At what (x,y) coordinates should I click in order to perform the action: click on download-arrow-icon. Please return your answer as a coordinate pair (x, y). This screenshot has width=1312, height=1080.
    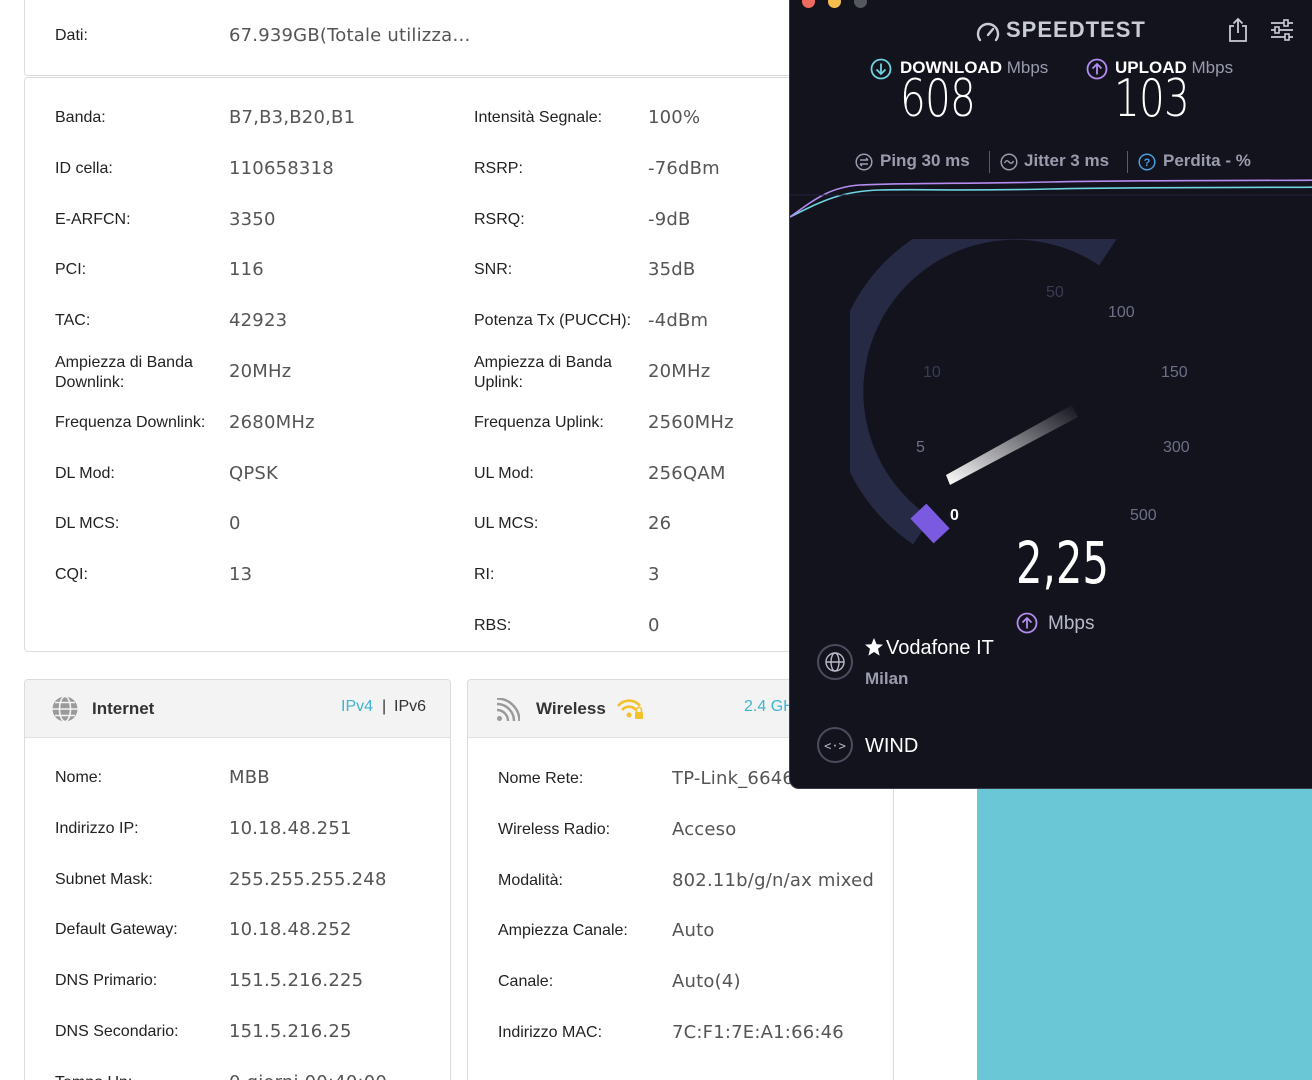
    Looking at the image, I should click on (881, 69).